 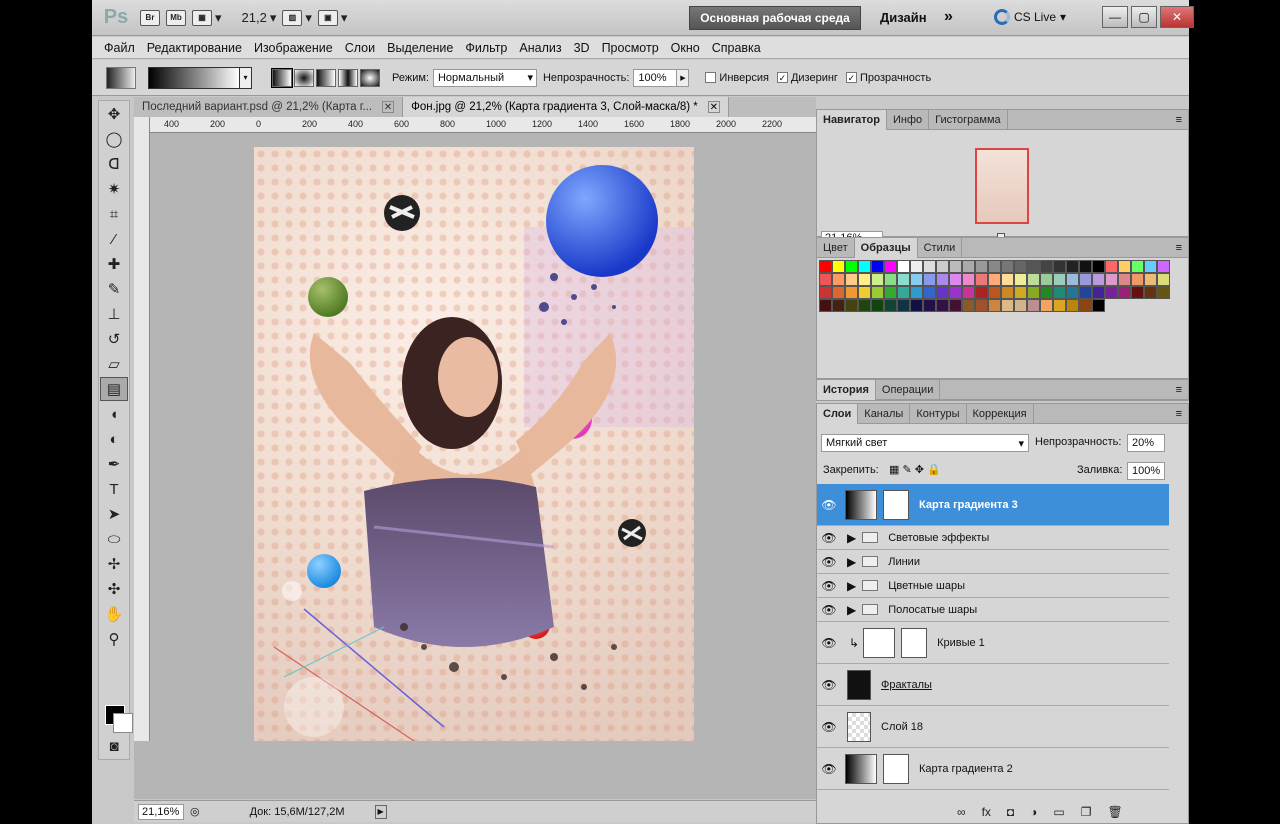 What do you see at coordinates (194, 77) in the screenshot?
I see `gradient-preview` at bounding box center [194, 77].